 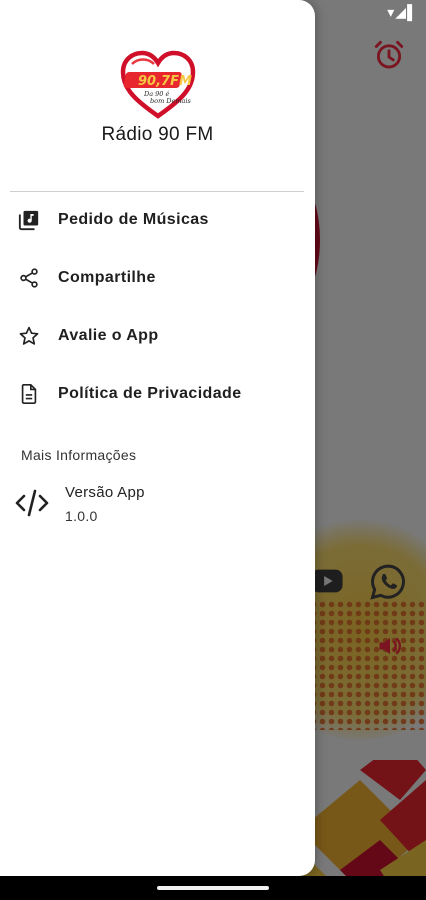 I want to click on whatsapp-icon, so click(x=388, y=582).